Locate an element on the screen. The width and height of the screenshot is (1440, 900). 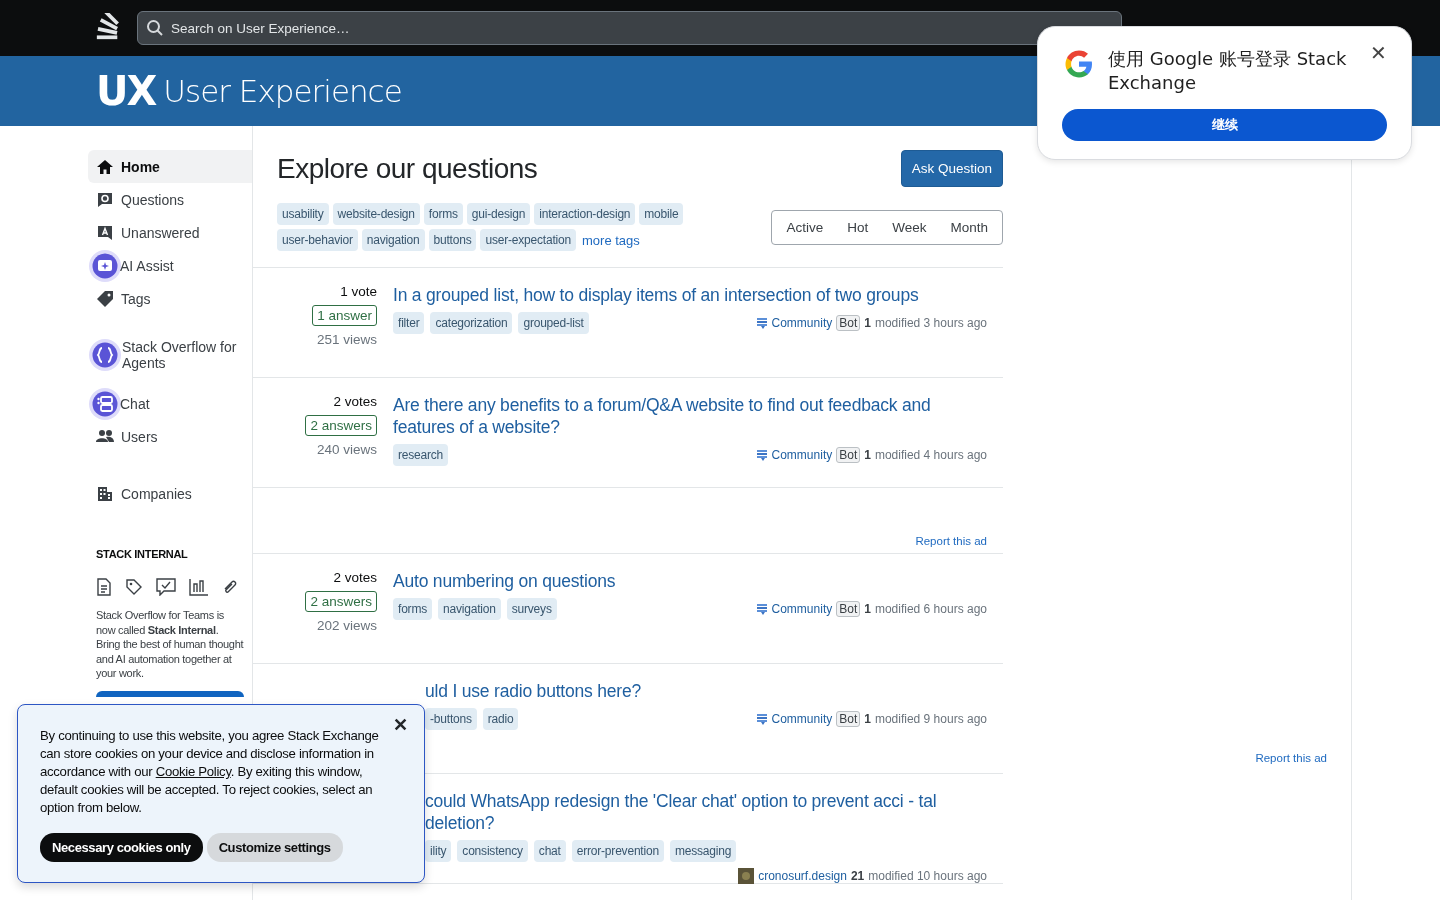
tag: error-prevention is located at coordinates (617, 851).